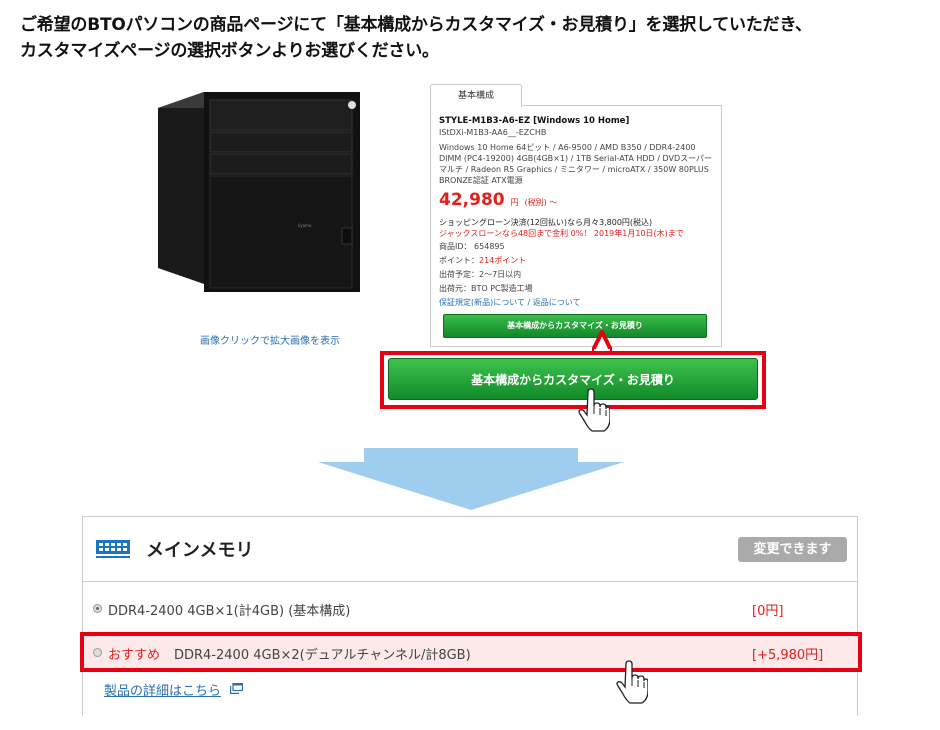 Image resolution: width=940 pixels, height=730 pixels. I want to click on product-id: 商品ID： 654895, so click(472, 246).